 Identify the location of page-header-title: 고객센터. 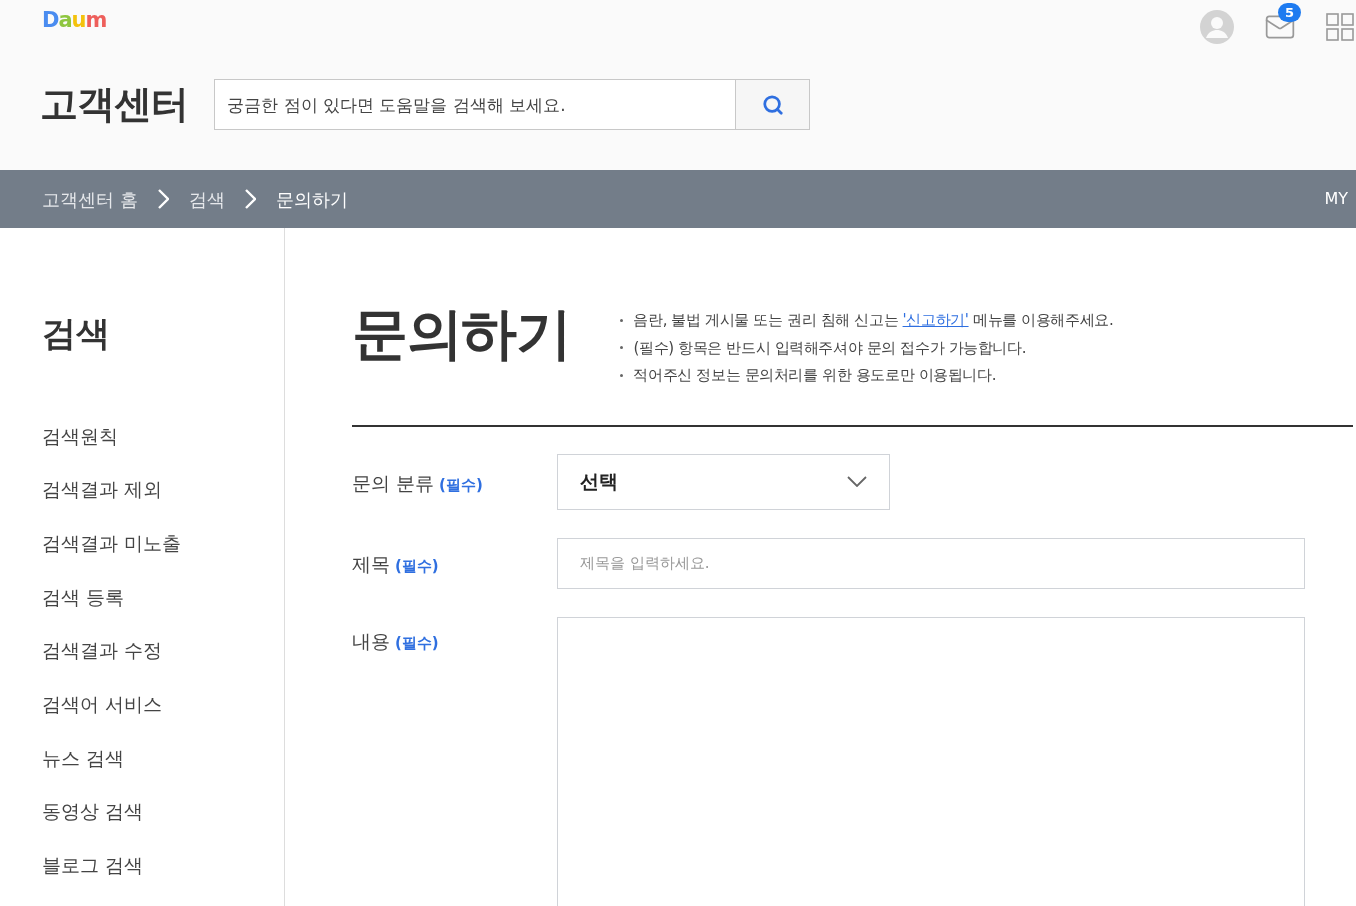
(114, 104).